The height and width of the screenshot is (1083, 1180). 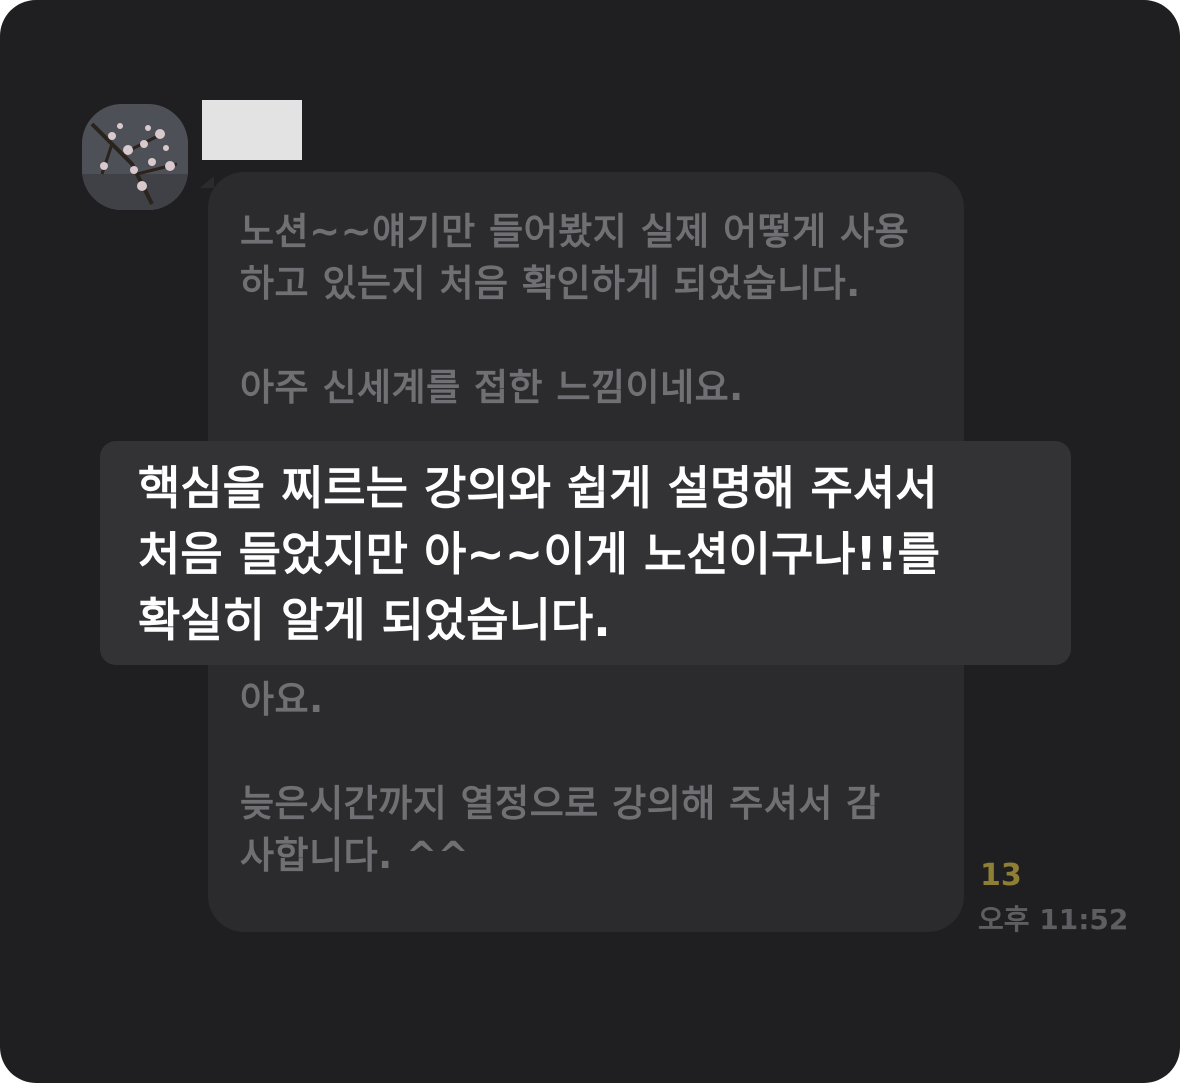 I want to click on highlight-line: 확실히 알게 되었습니다., so click(x=374, y=620).